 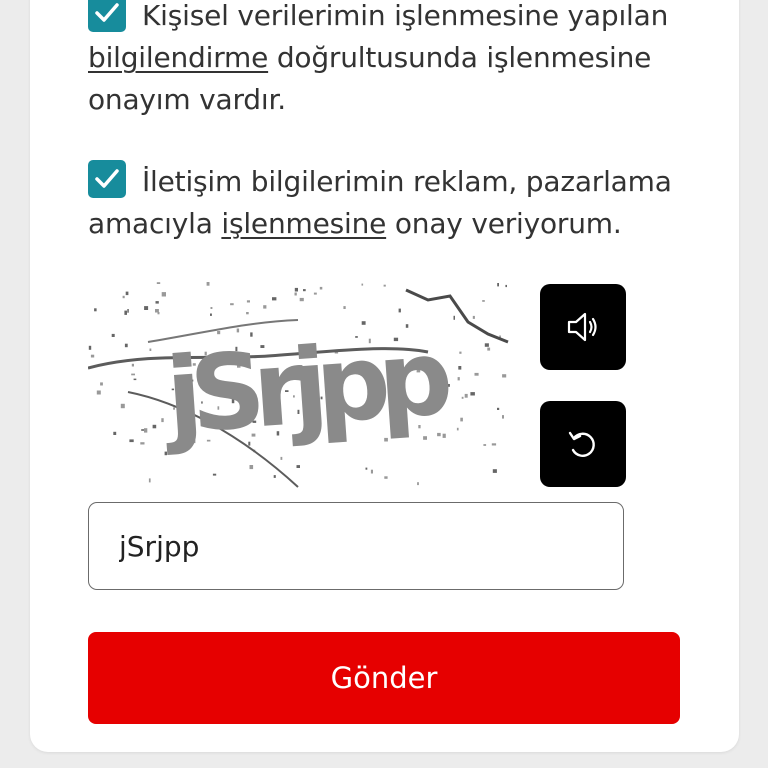 I want to click on captcha-image: jSrjpp, so click(x=298, y=385).